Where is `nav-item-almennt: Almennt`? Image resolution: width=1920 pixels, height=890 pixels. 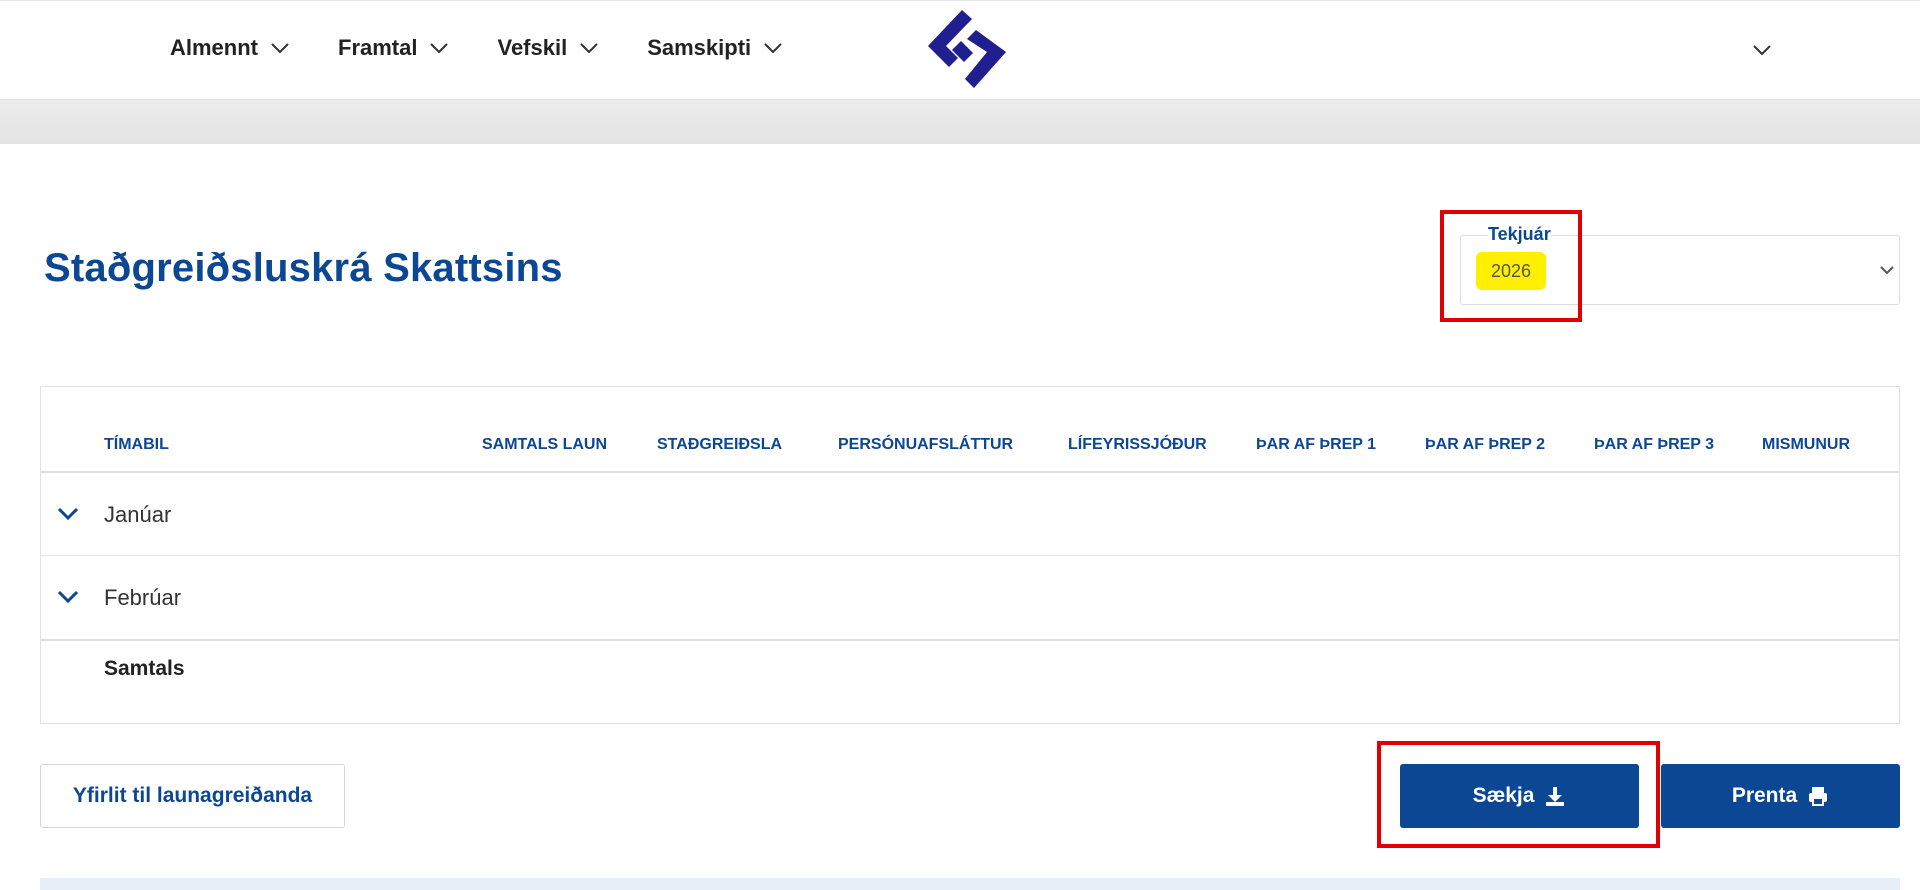
nav-item-almennt: Almennt is located at coordinates (230, 48).